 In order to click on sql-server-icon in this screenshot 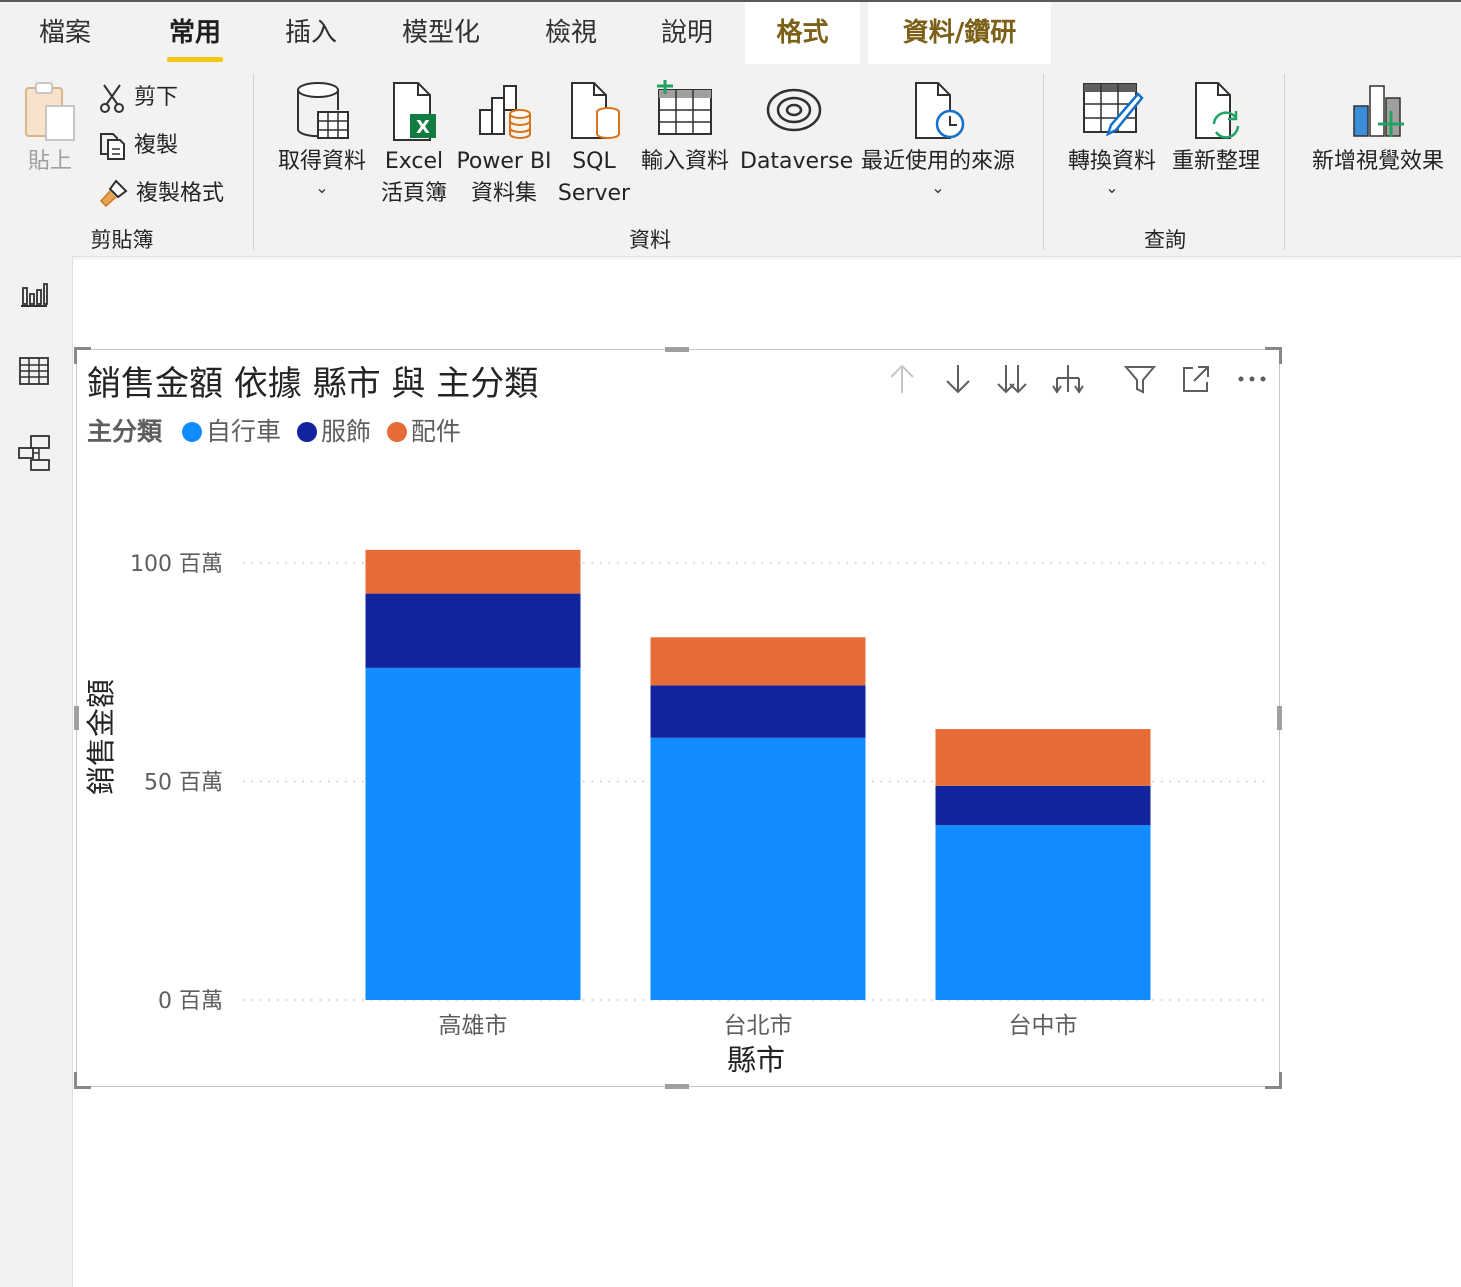, I will do `click(595, 110)`.